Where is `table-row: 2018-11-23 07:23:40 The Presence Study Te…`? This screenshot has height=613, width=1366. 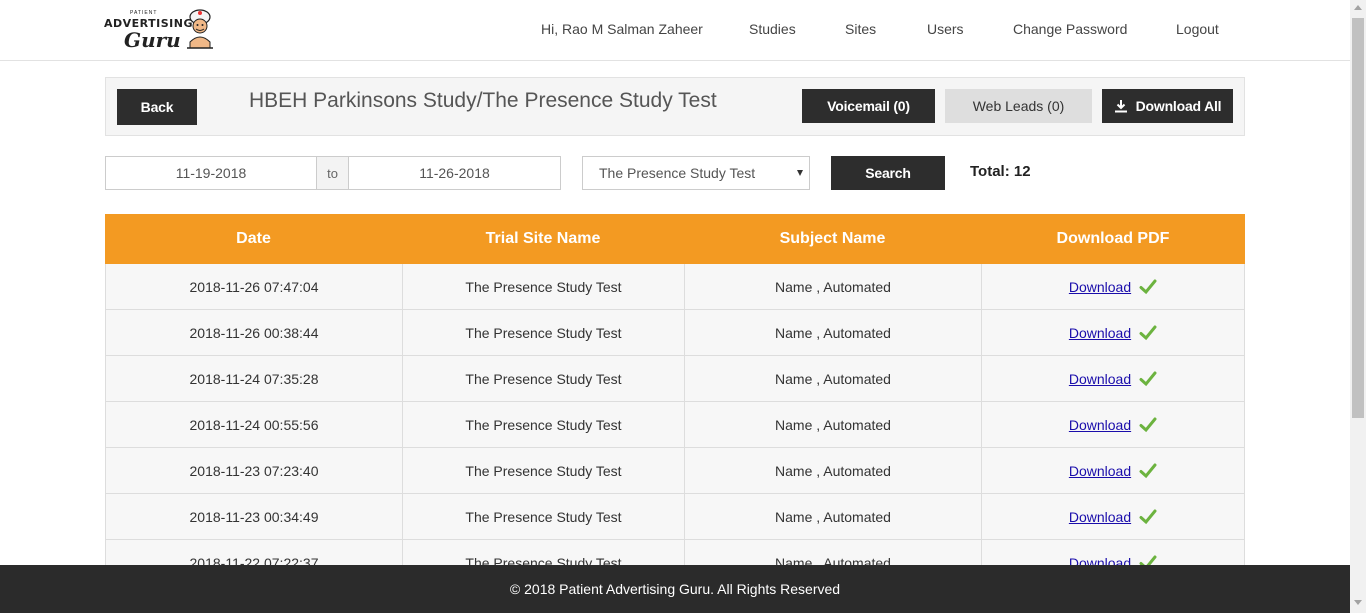 table-row: 2018-11-23 07:23:40 The Presence Study Te… is located at coordinates (675, 471).